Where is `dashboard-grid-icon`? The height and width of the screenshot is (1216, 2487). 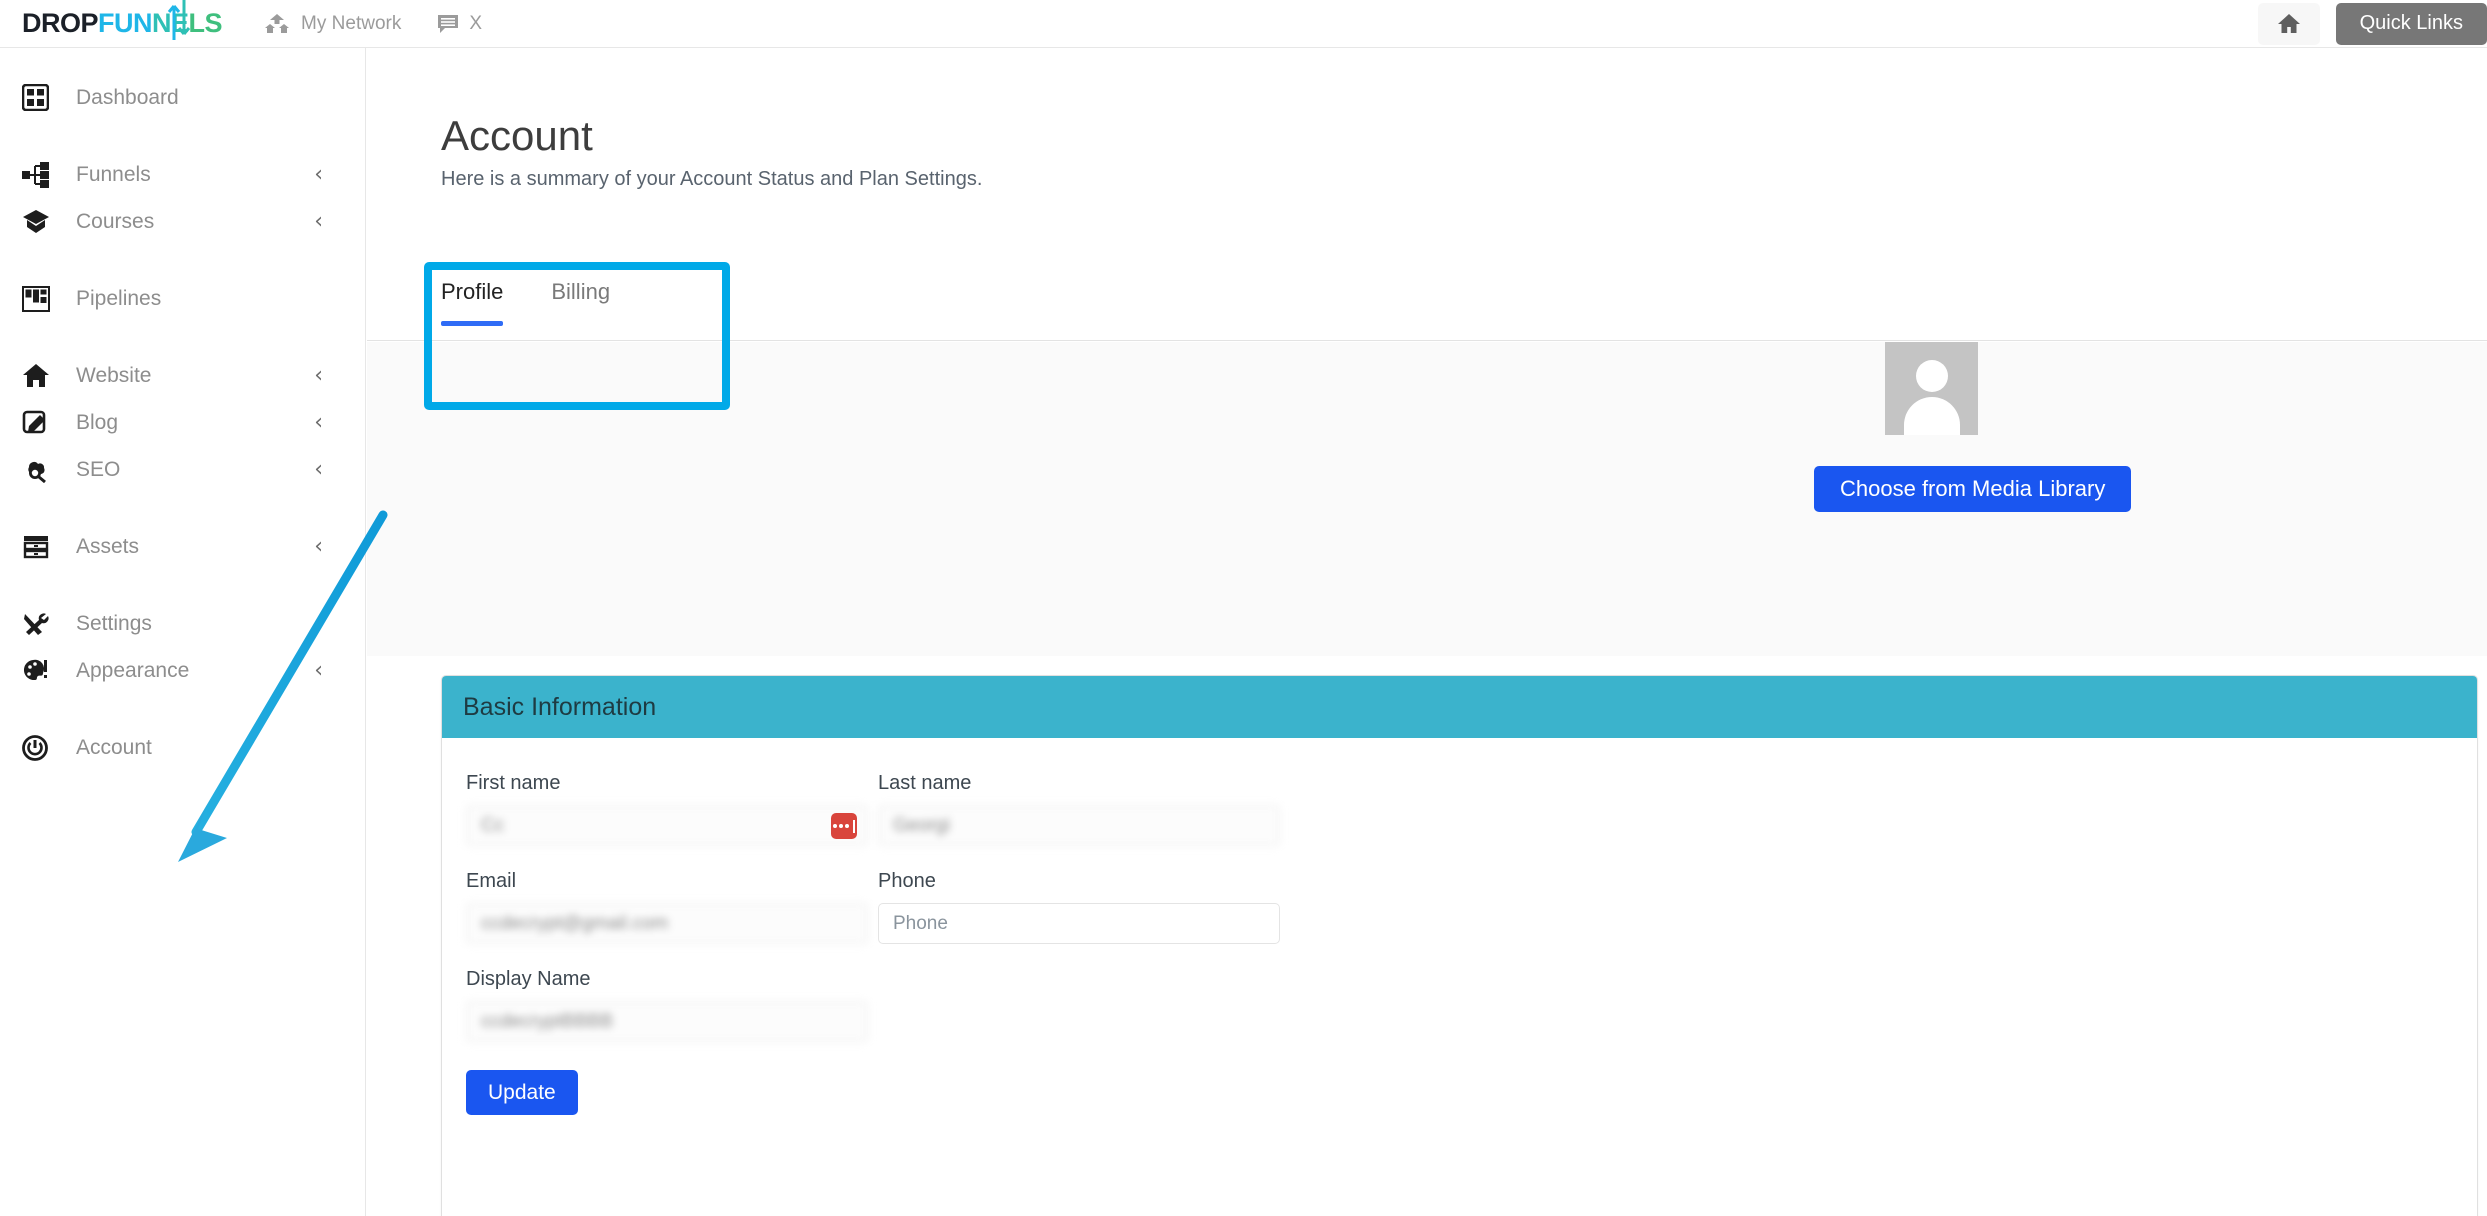
dashboard-grid-icon is located at coordinates (39, 98).